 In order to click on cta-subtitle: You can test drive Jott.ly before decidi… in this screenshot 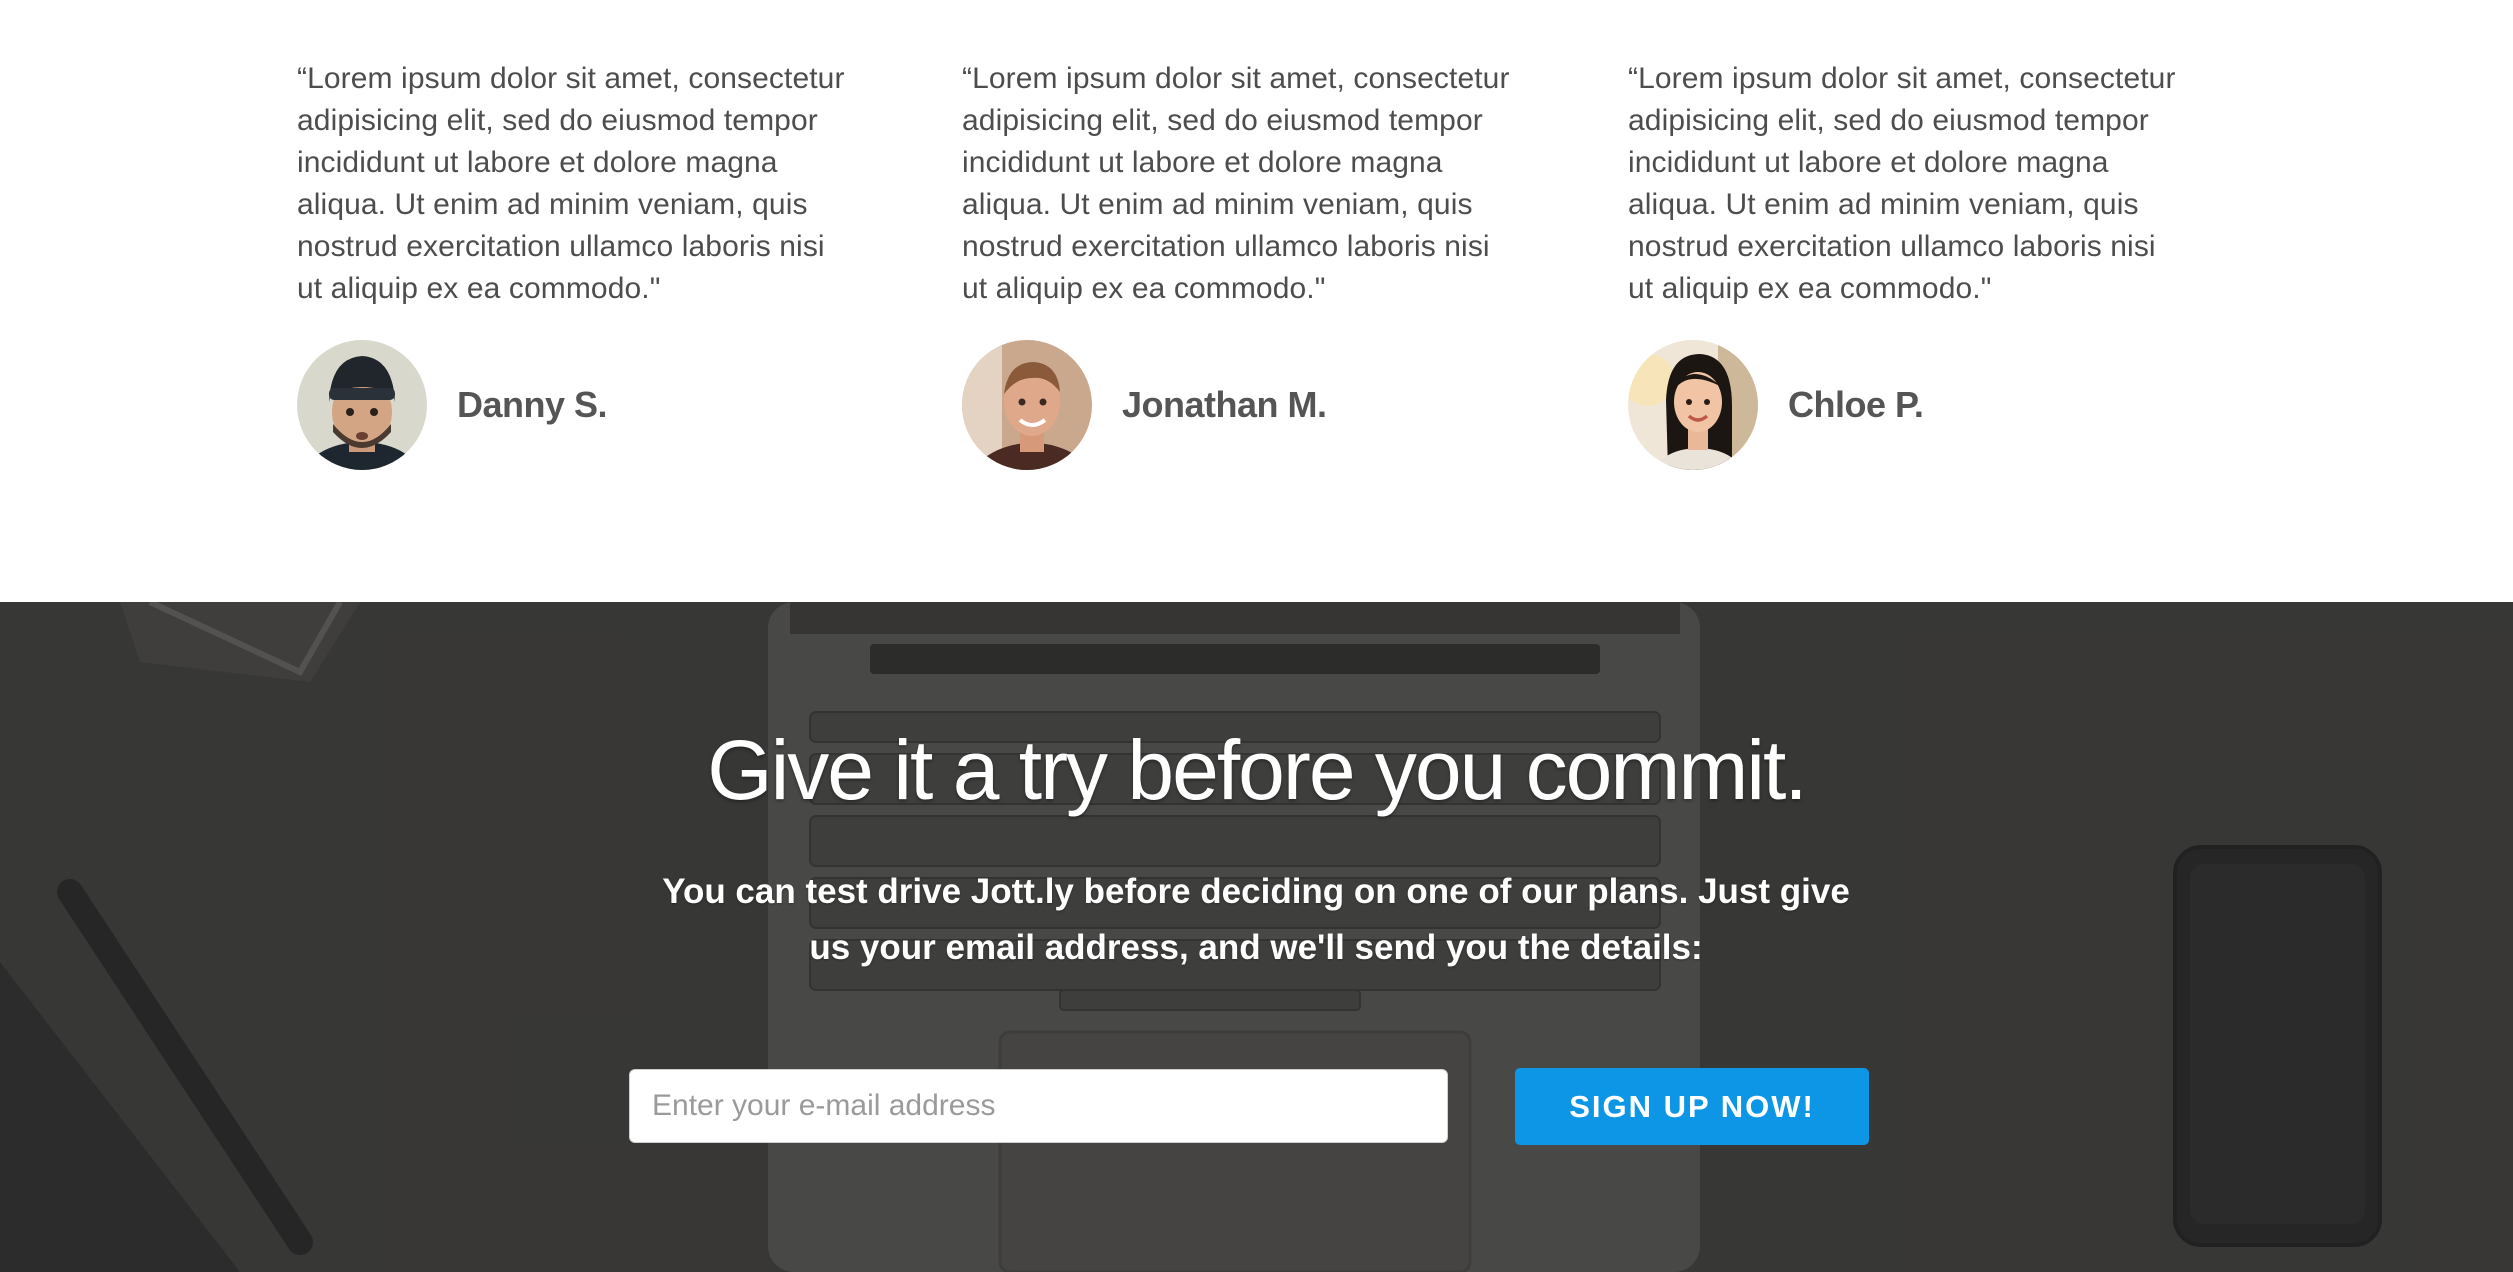, I will do `click(1256, 919)`.